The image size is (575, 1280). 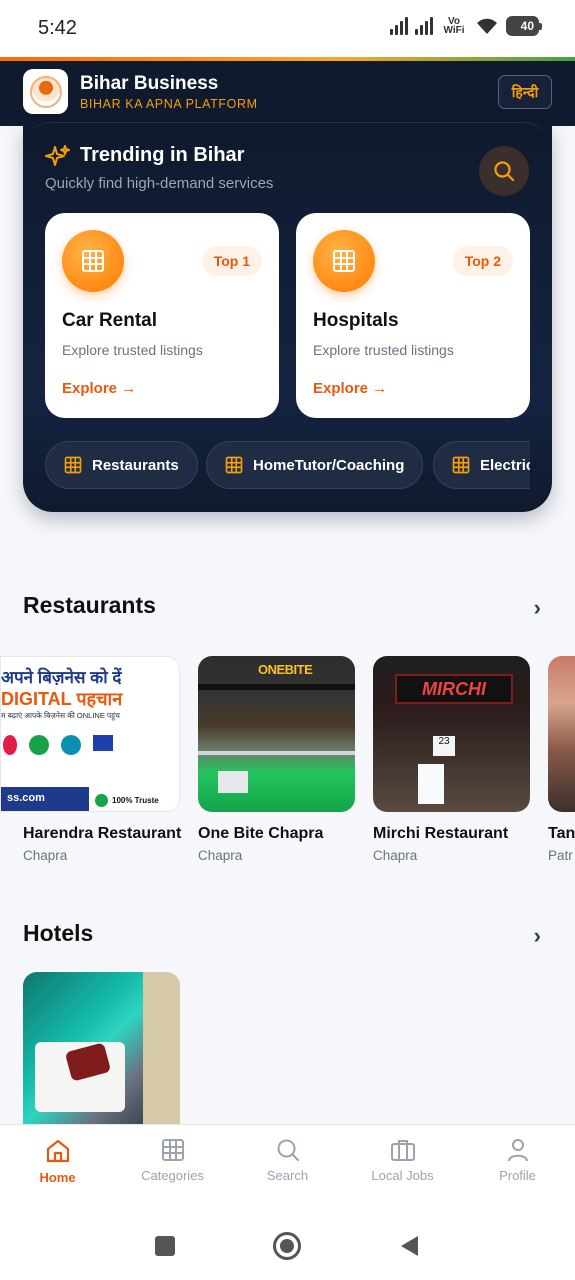 What do you see at coordinates (57, 1166) in the screenshot?
I see `nav-home: Home` at bounding box center [57, 1166].